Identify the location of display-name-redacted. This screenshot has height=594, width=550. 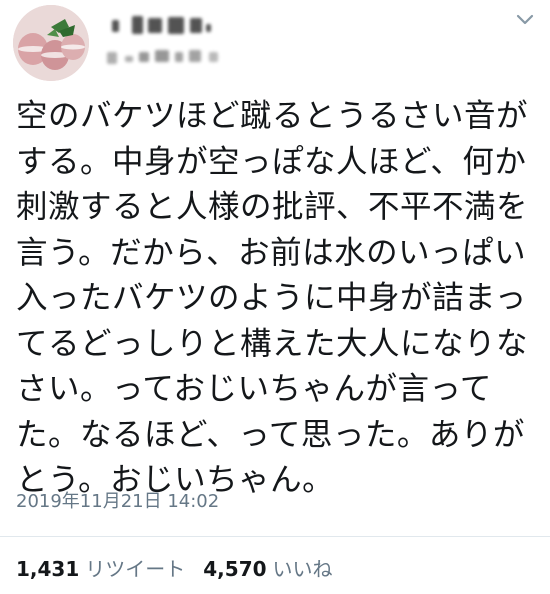
(165, 25).